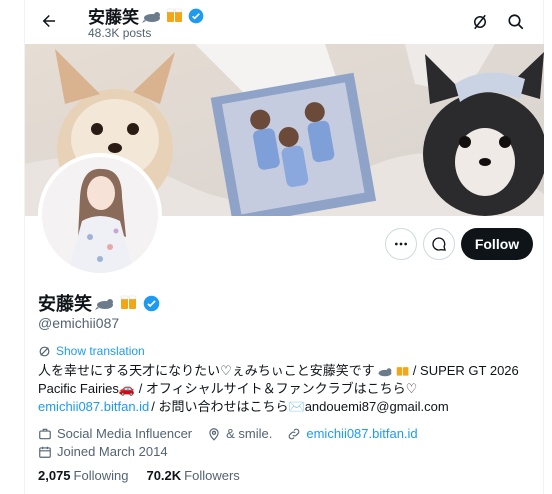 The image size is (552, 494). I want to click on back-arrow-icon, so click(48, 21).